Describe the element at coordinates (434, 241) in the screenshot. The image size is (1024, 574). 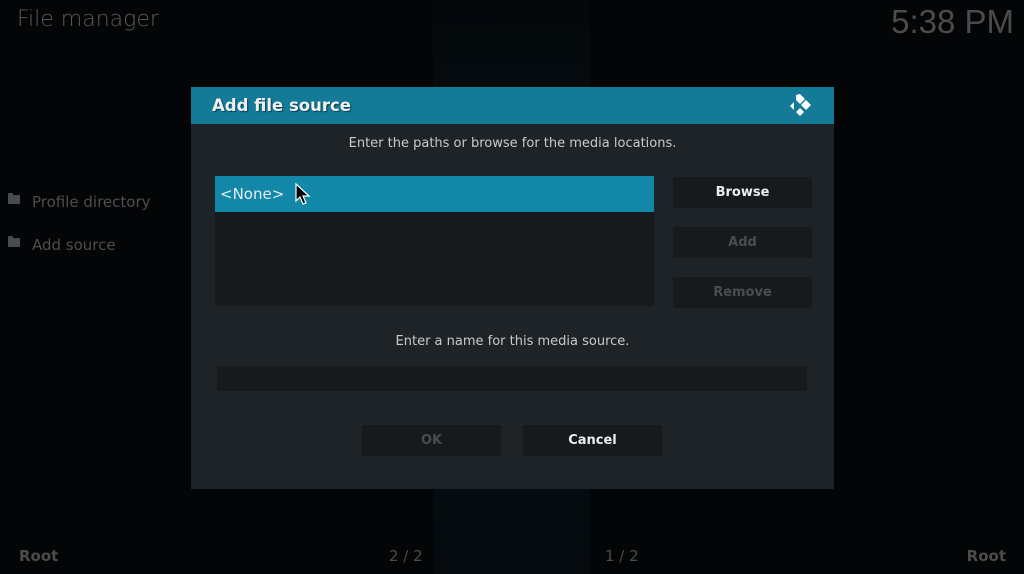
I see `path-list: <None>` at that location.